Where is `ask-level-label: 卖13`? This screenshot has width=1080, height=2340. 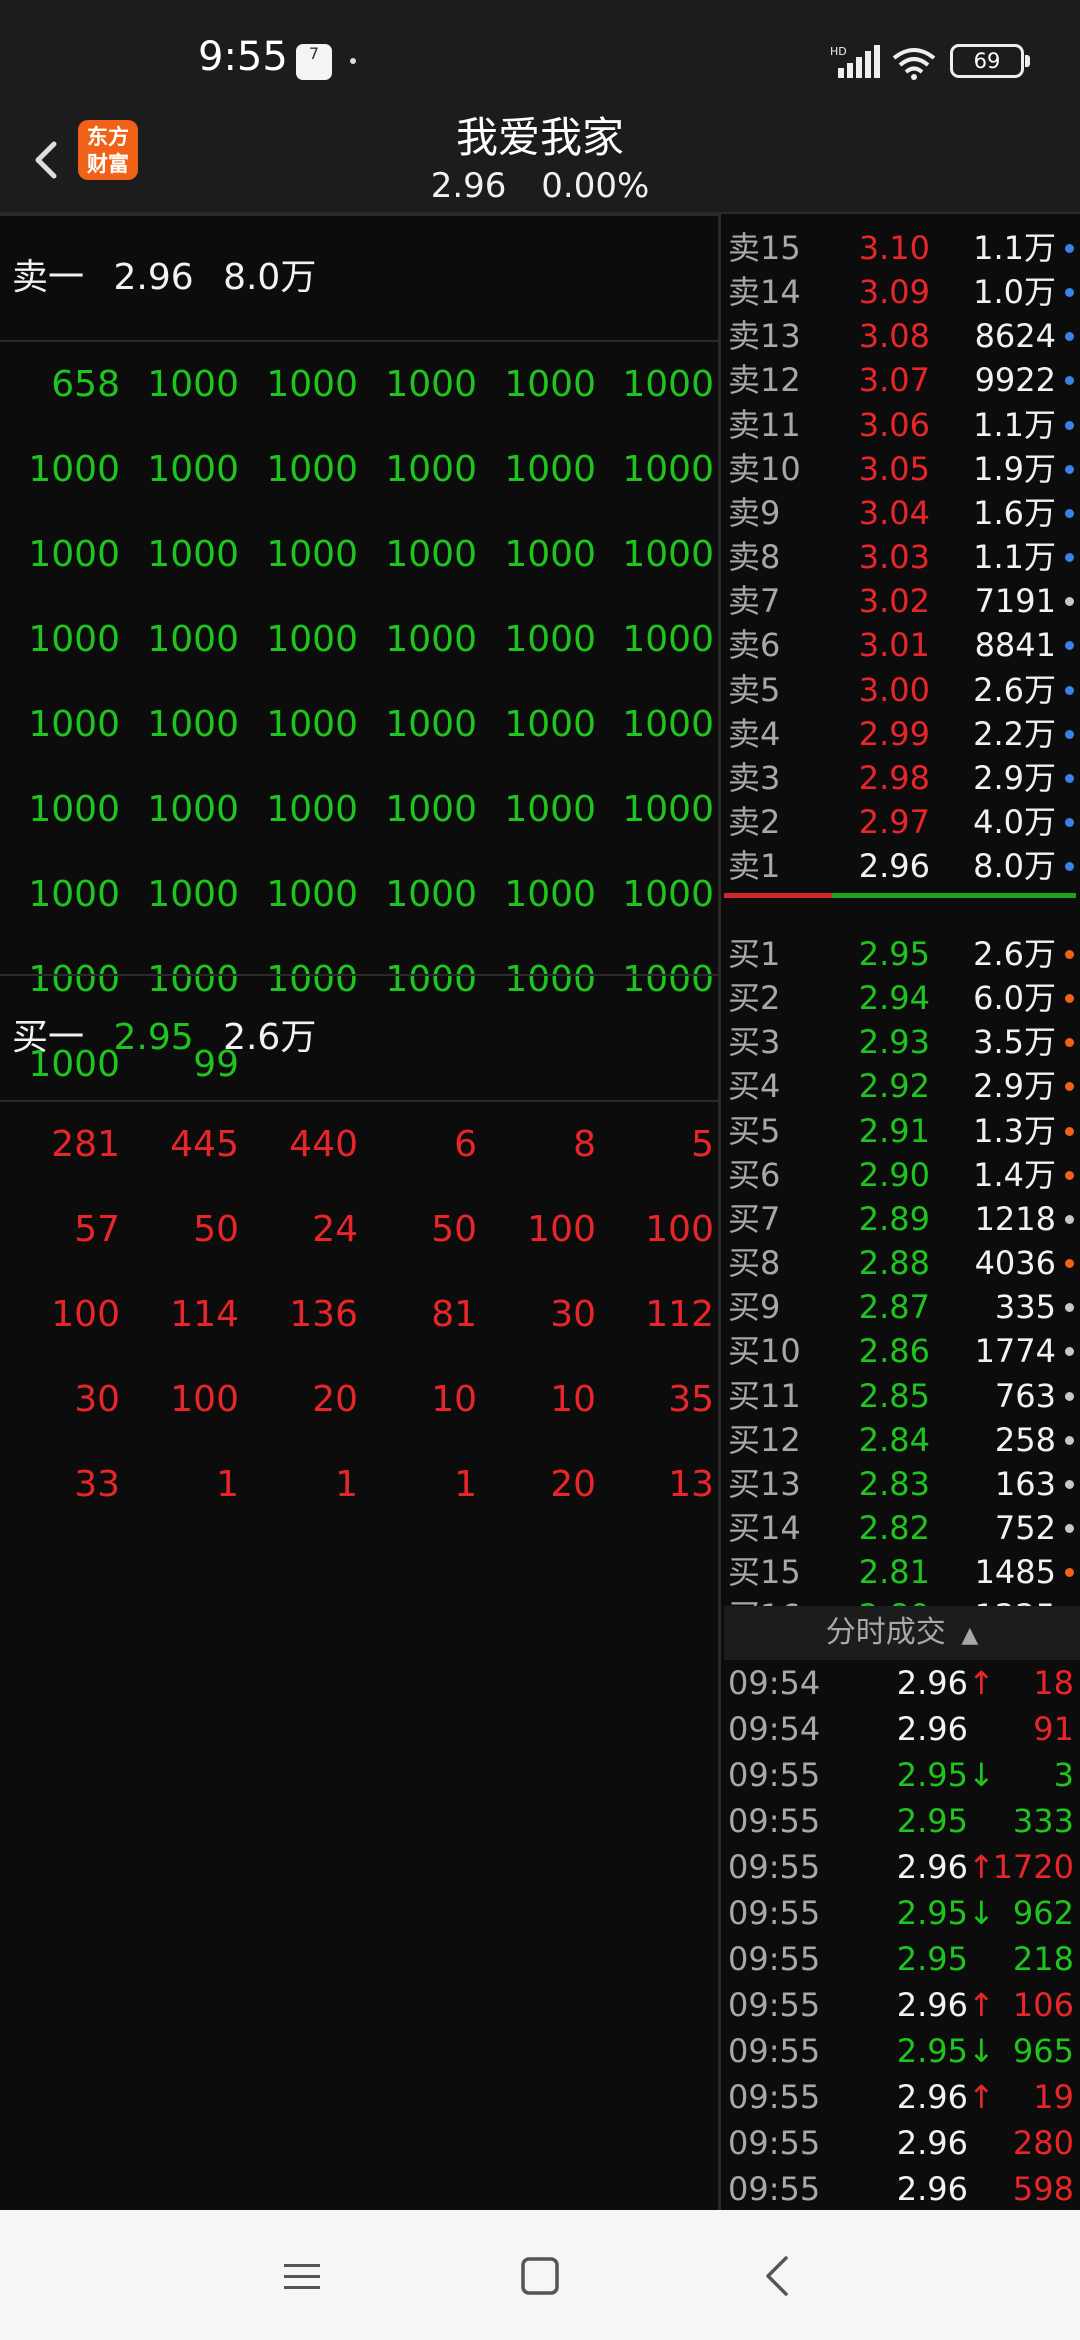 ask-level-label: 卖13 is located at coordinates (764, 336).